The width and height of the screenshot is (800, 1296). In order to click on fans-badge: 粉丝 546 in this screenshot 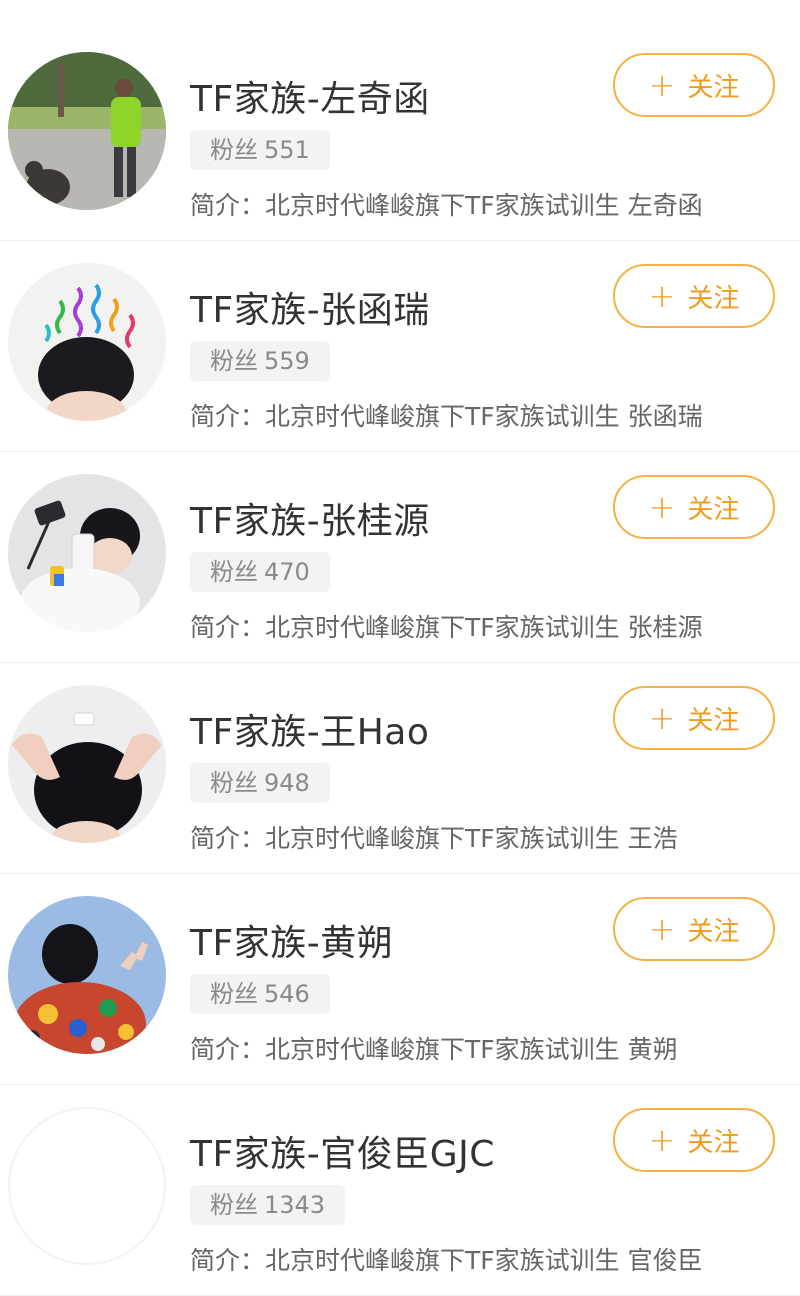, I will do `click(260, 994)`.